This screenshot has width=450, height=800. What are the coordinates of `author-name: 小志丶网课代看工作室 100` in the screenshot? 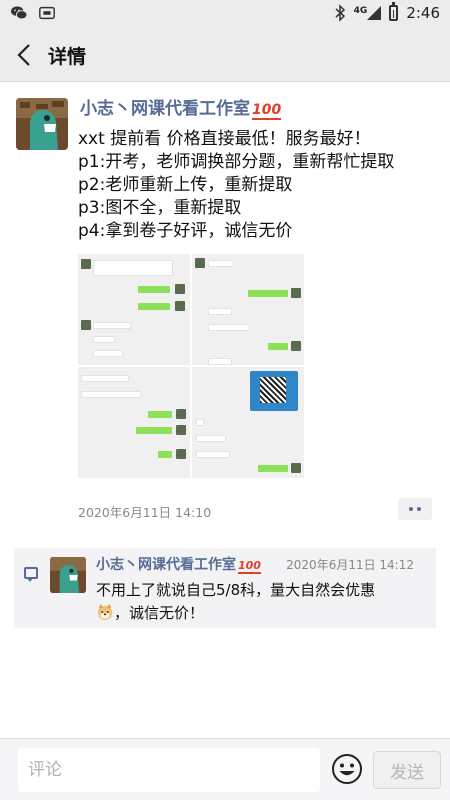 It's located at (181, 107).